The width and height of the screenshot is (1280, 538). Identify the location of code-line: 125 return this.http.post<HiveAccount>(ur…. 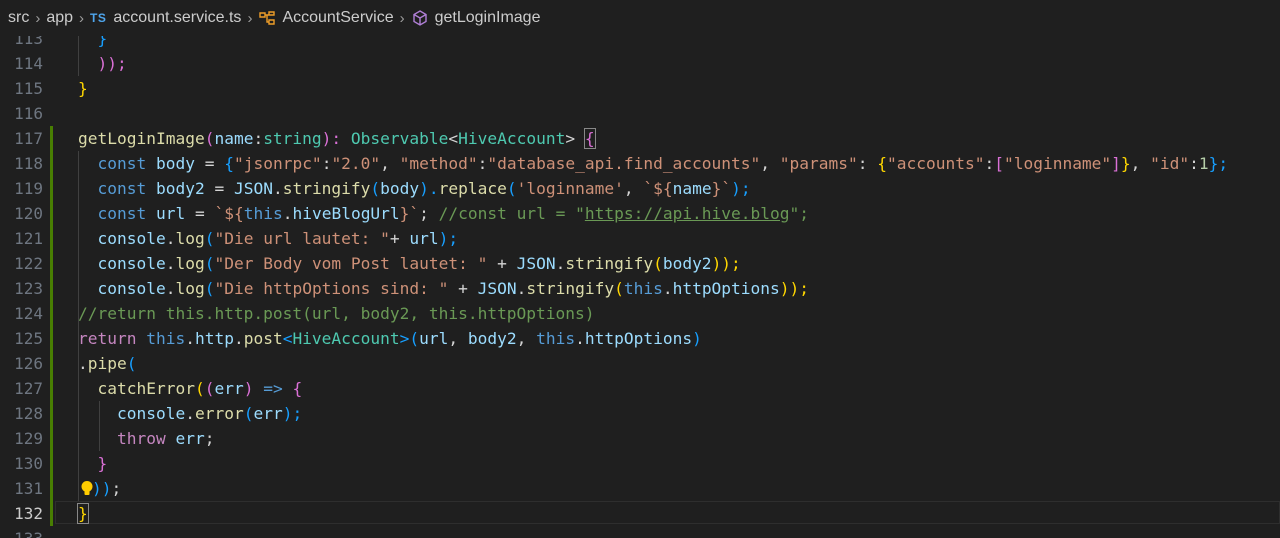
(640, 338).